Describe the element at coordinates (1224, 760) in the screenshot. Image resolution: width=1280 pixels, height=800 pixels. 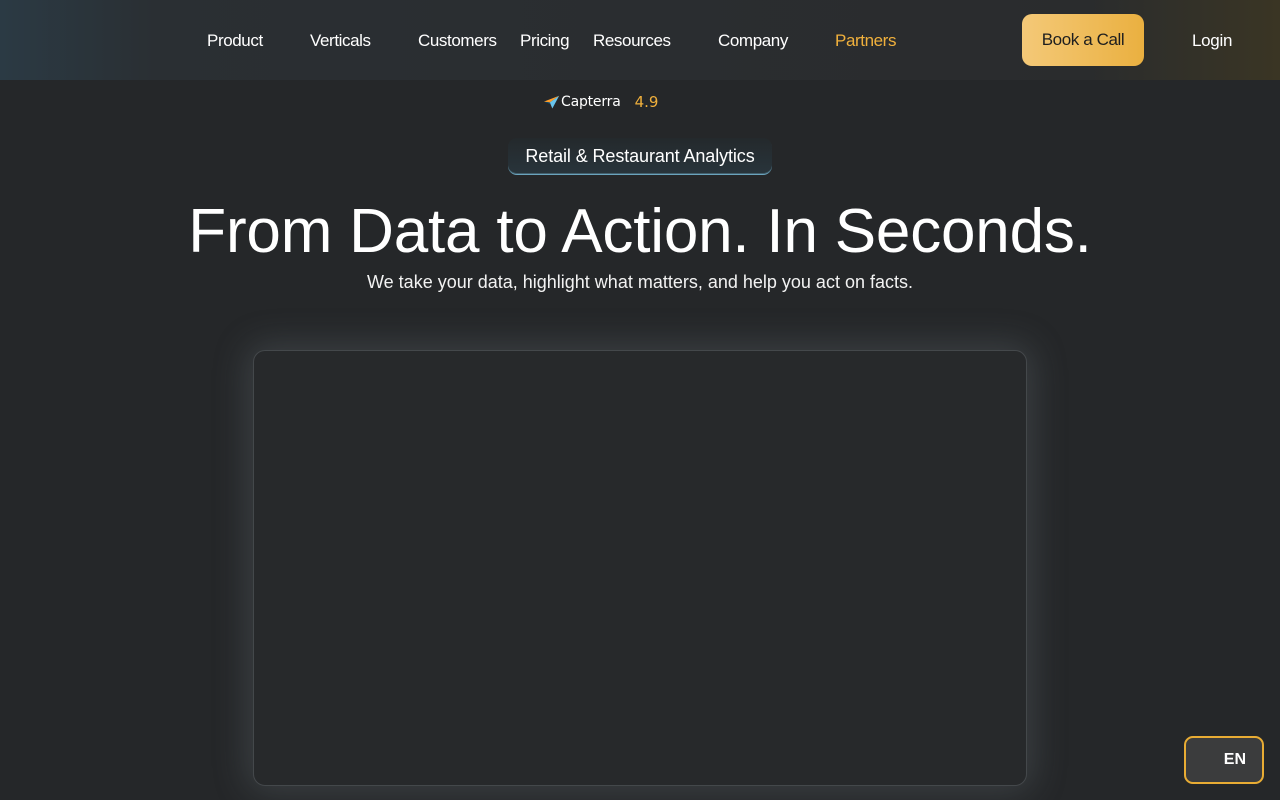
I see `language-selector-button: EN` at that location.